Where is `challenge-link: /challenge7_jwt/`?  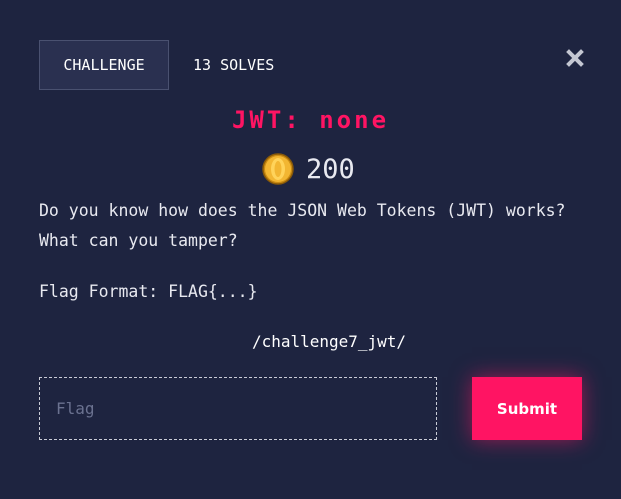 challenge-link: /challenge7_jwt/ is located at coordinates (310, 341).